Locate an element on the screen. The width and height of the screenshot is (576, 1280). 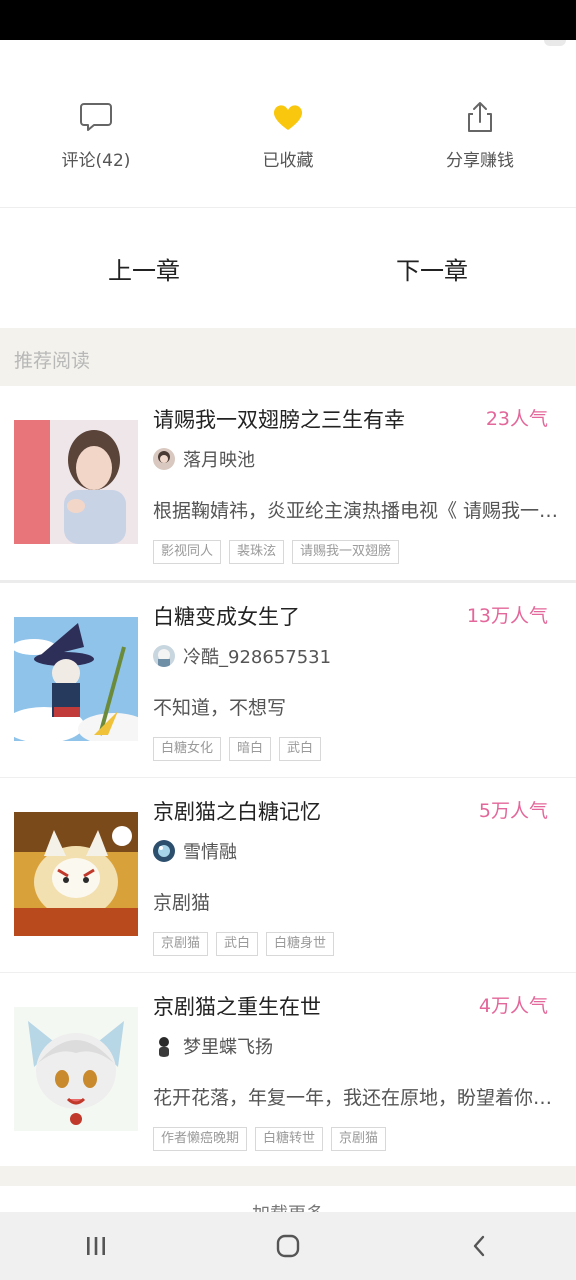
author-row: 梦里蝶飞扬 is located at coordinates (213, 1046).